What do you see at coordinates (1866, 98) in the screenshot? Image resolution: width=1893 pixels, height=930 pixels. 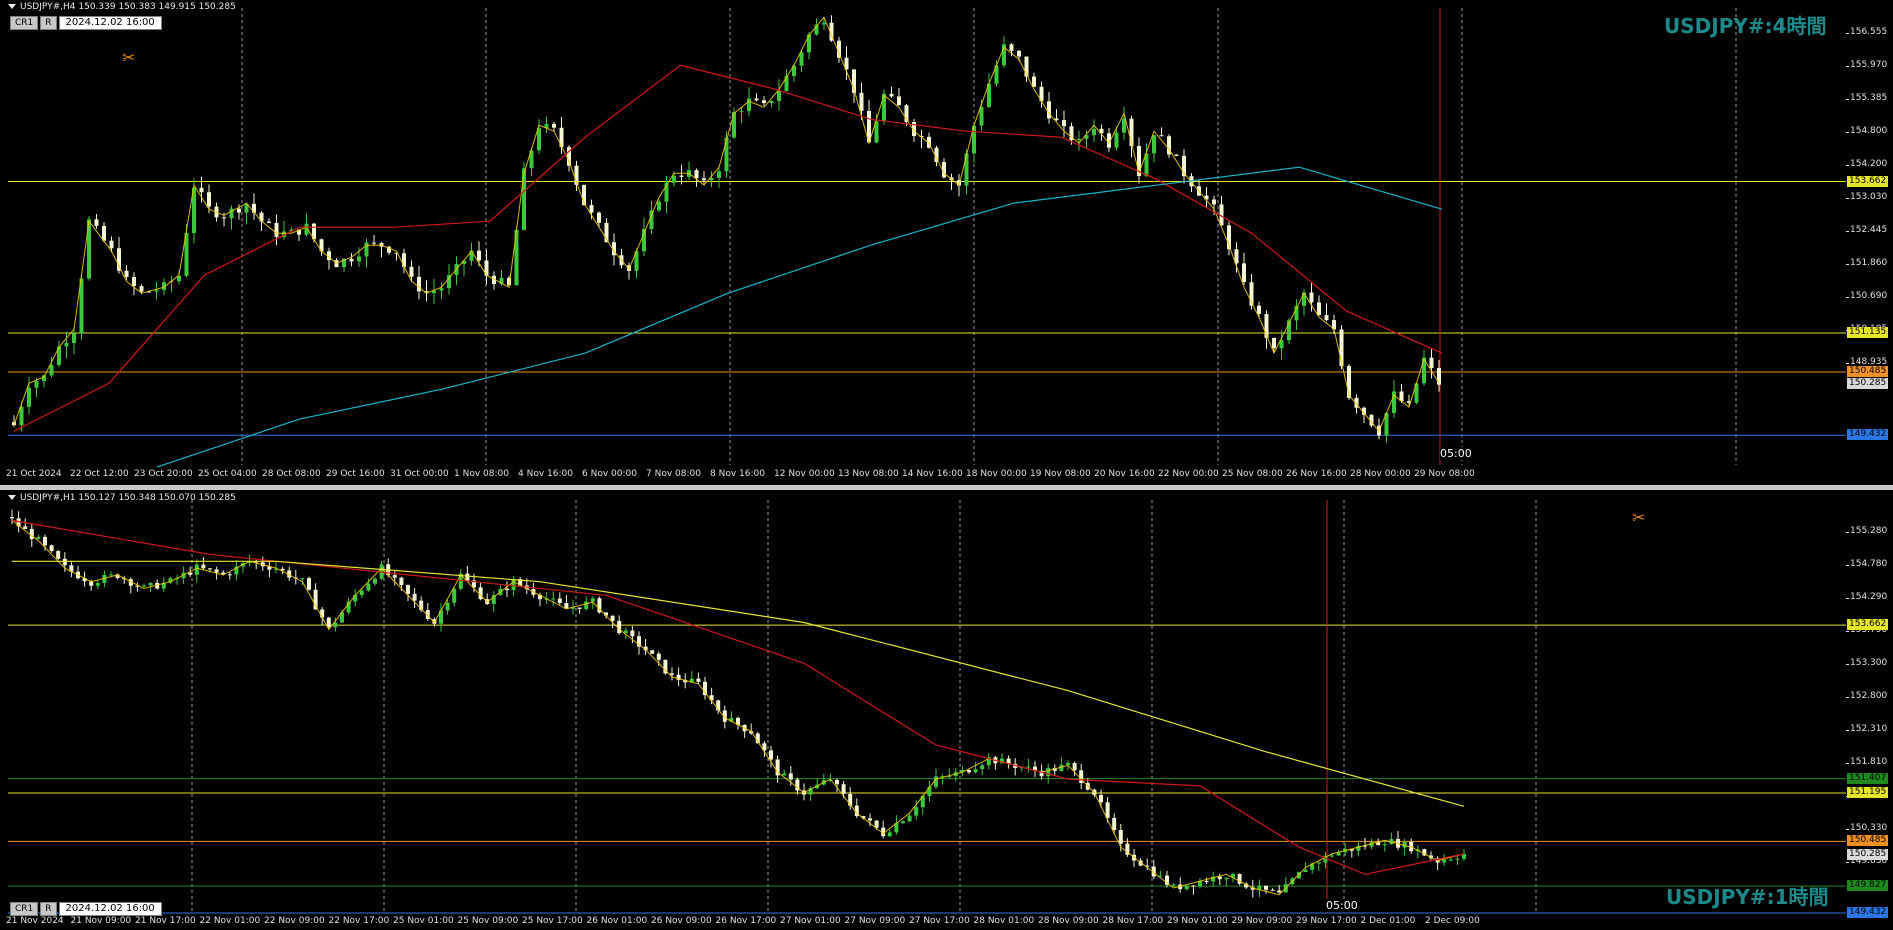 I see `price-label: 155.385` at bounding box center [1866, 98].